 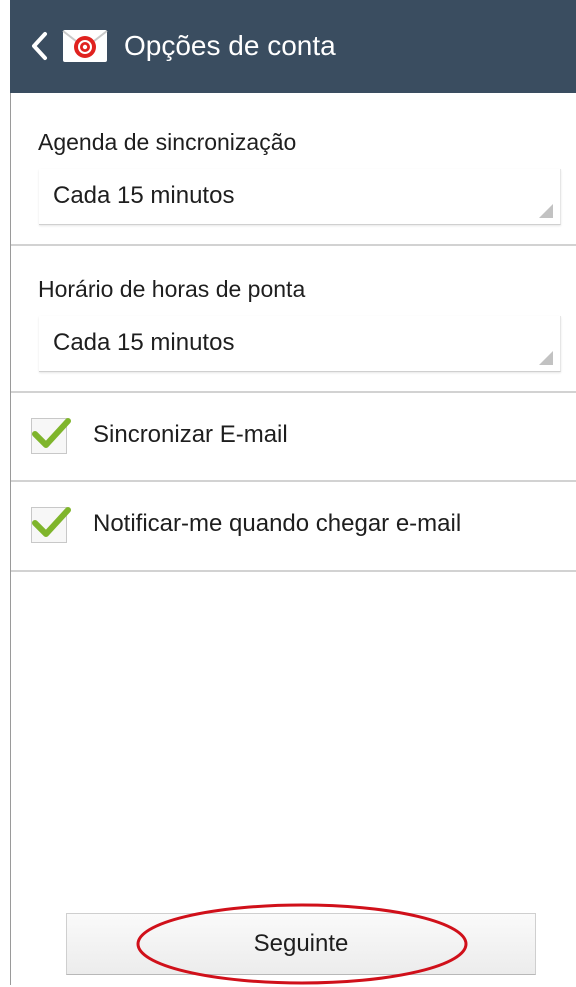 I want to click on notify-email-label: Notificar-me quando chegar e-mail, so click(x=277, y=523).